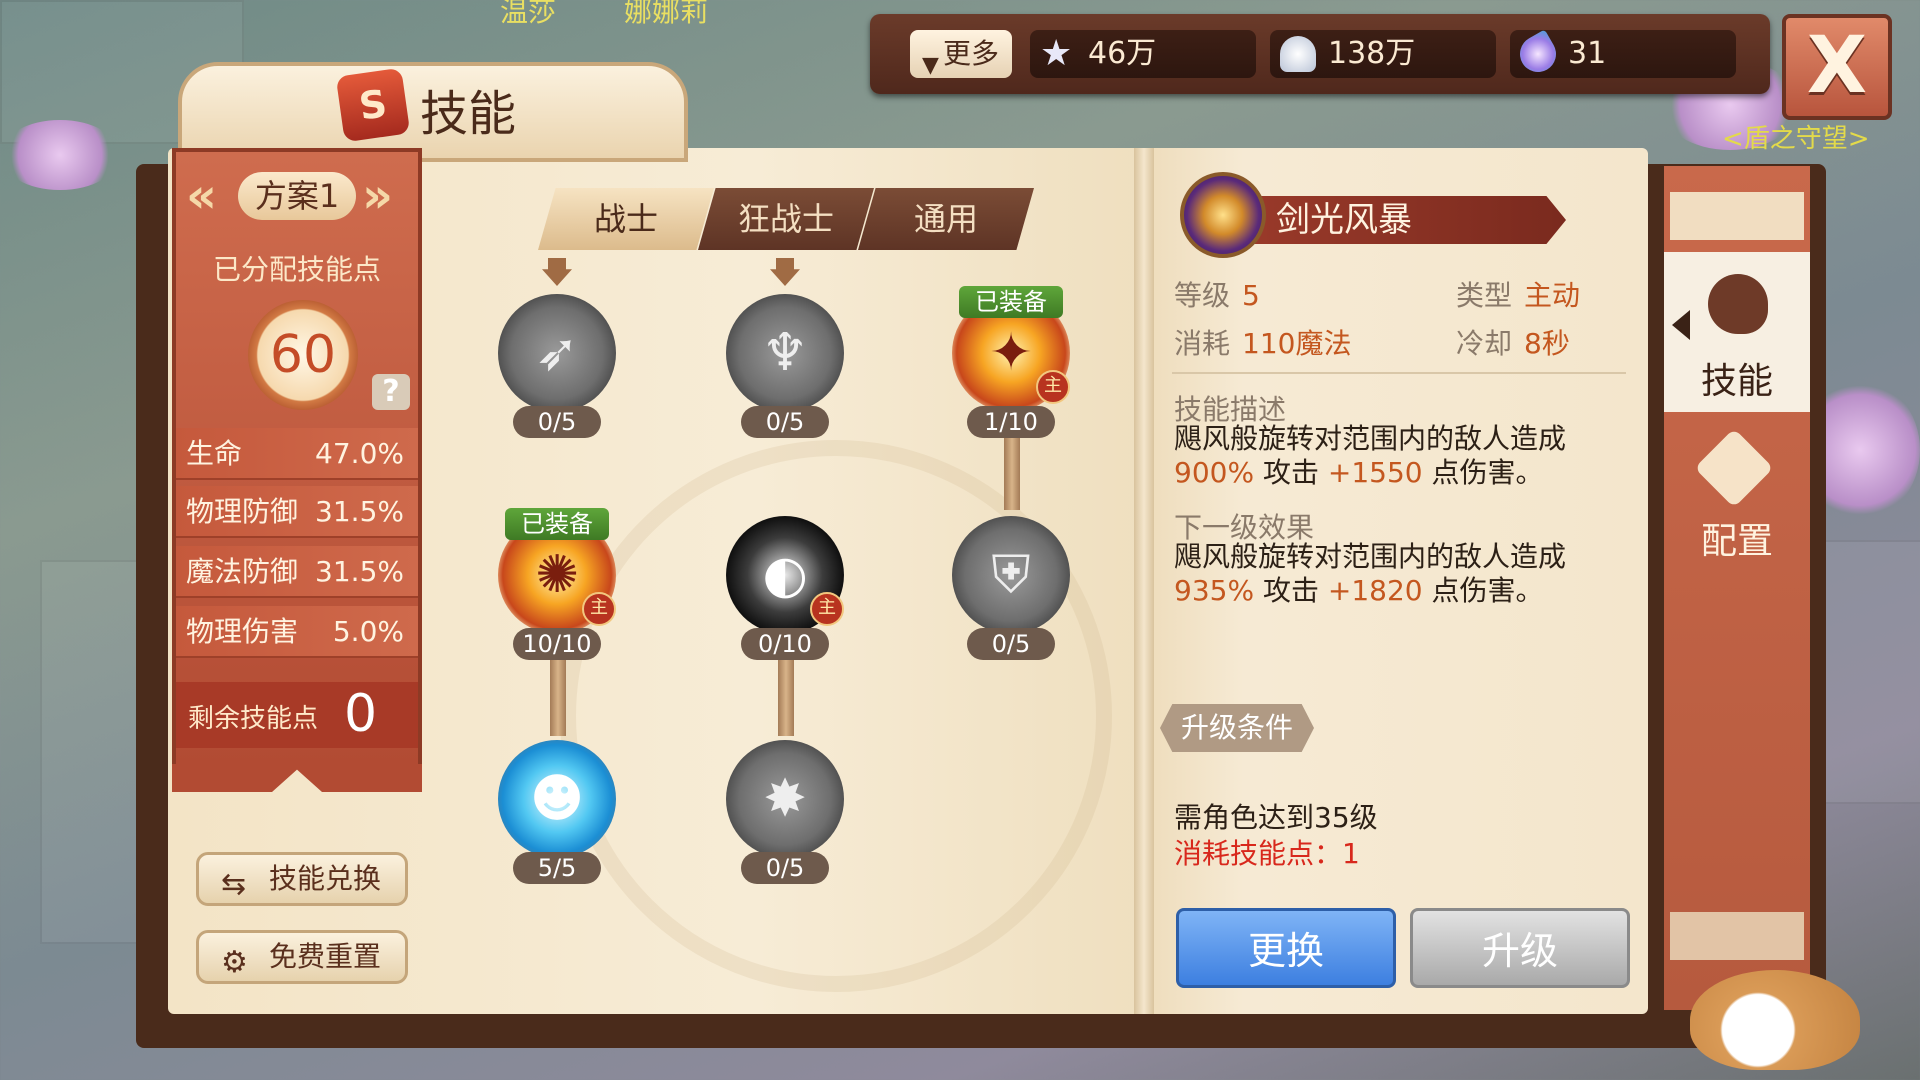 This screenshot has width=1920, height=1080. I want to click on allocated-points-value: 60, so click(303, 355).